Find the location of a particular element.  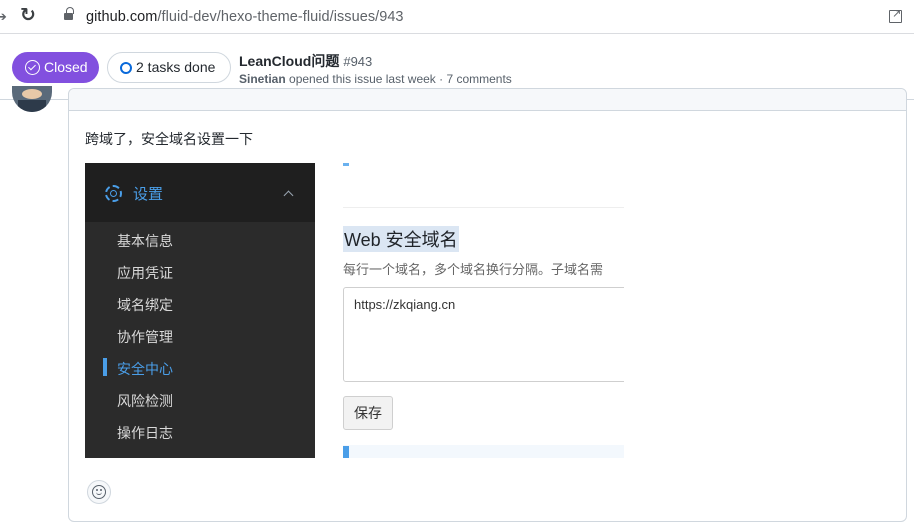

issue-number: #943 is located at coordinates (358, 61).